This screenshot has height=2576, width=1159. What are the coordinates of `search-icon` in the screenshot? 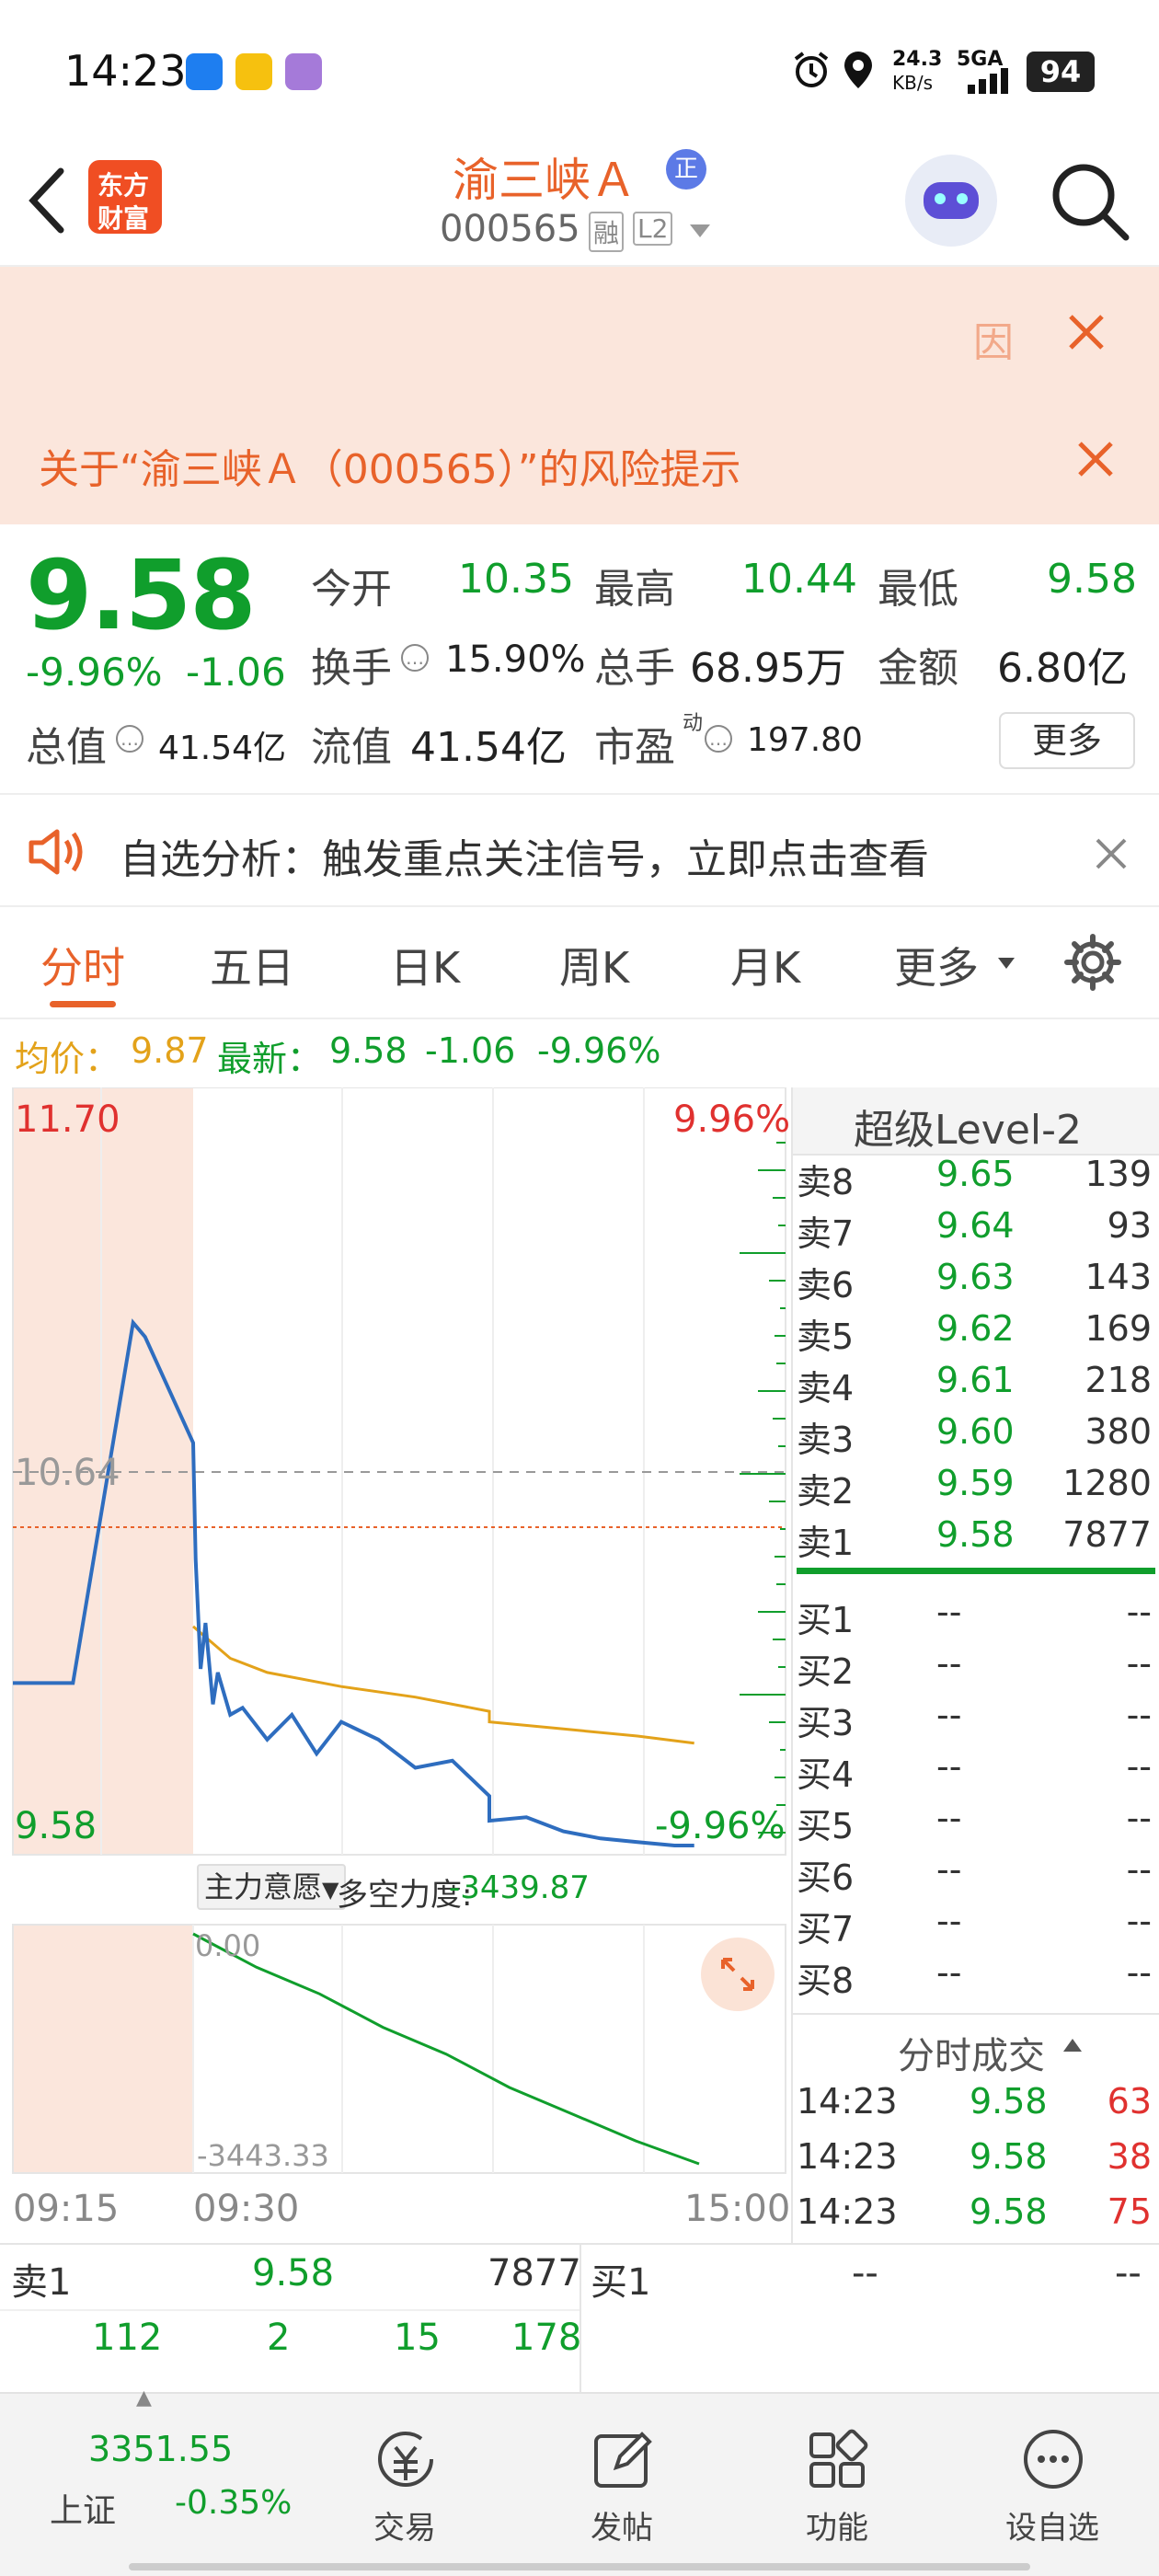 It's located at (1090, 201).